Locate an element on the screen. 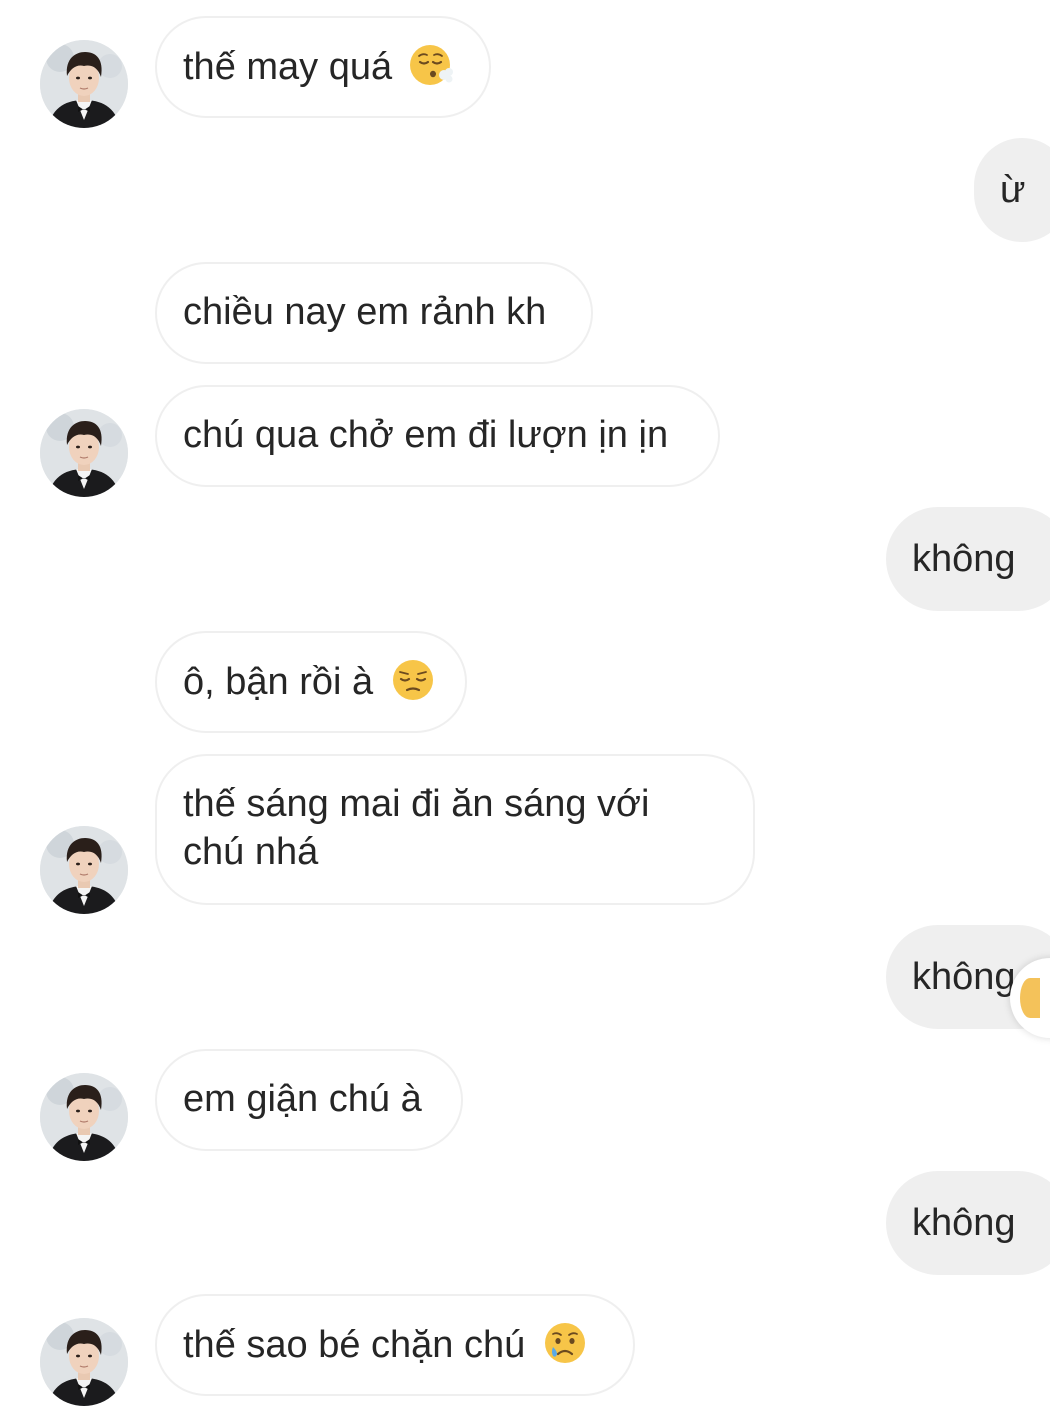  incoming-message-bubble: thế sao bé chặn chú is located at coordinates (395, 1345).